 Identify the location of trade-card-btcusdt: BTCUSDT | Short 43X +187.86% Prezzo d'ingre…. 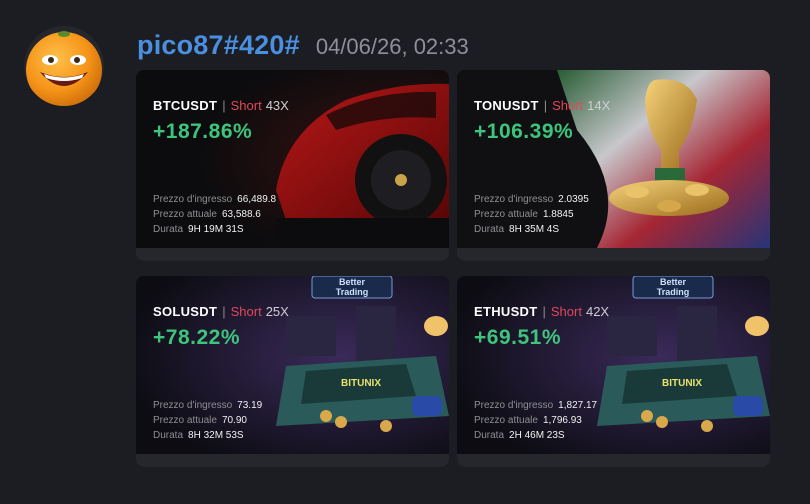
(292, 165).